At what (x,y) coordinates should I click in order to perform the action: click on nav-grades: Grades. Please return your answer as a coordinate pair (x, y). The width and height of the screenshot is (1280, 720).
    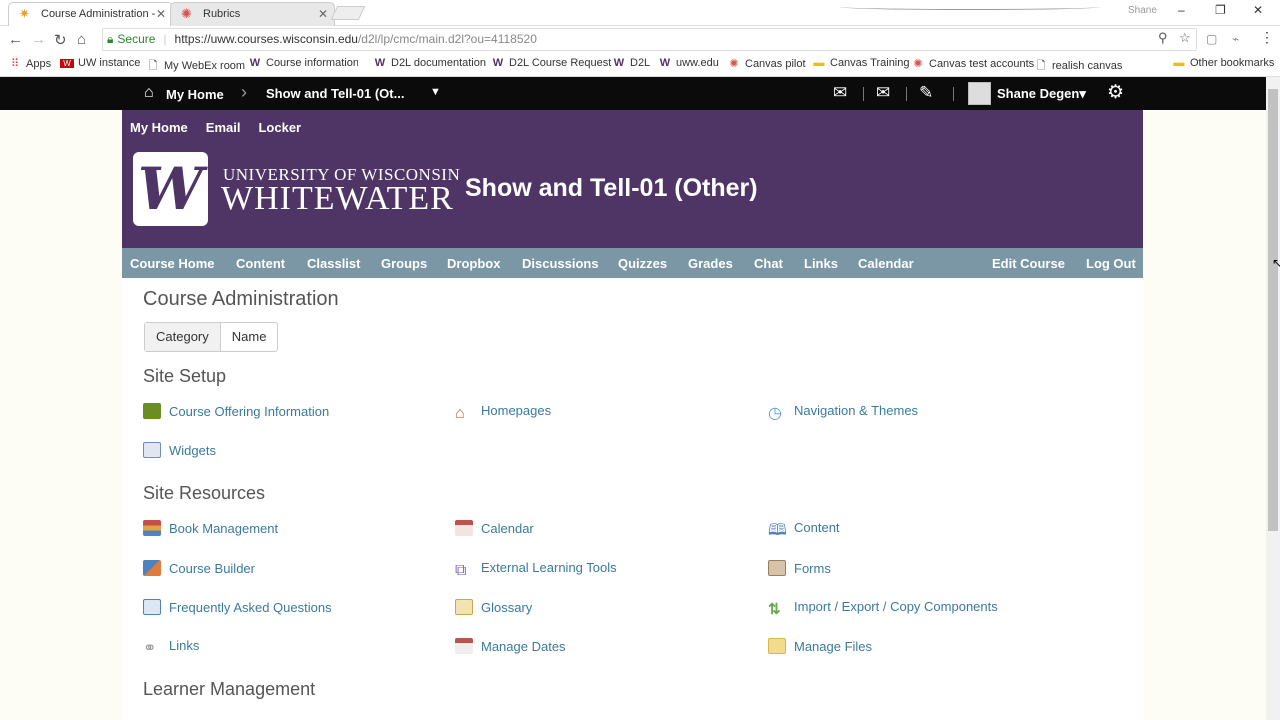
    Looking at the image, I should click on (710, 263).